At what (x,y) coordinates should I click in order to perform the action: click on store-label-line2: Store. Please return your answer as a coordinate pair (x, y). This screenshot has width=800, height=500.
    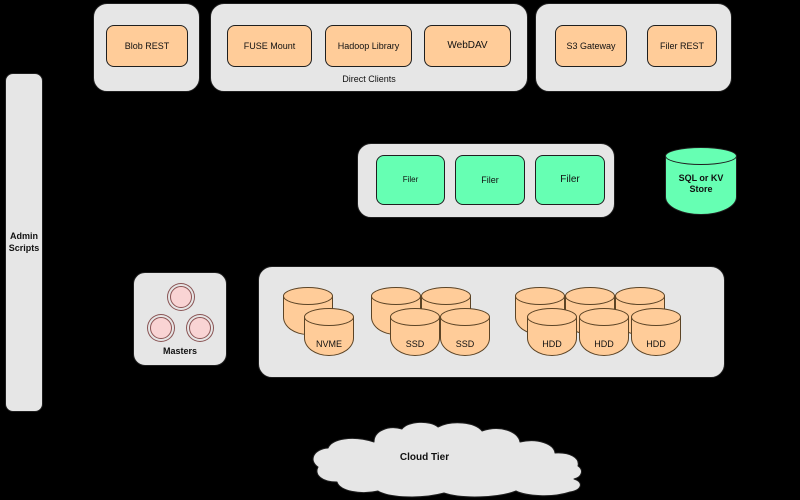
    Looking at the image, I should click on (701, 188).